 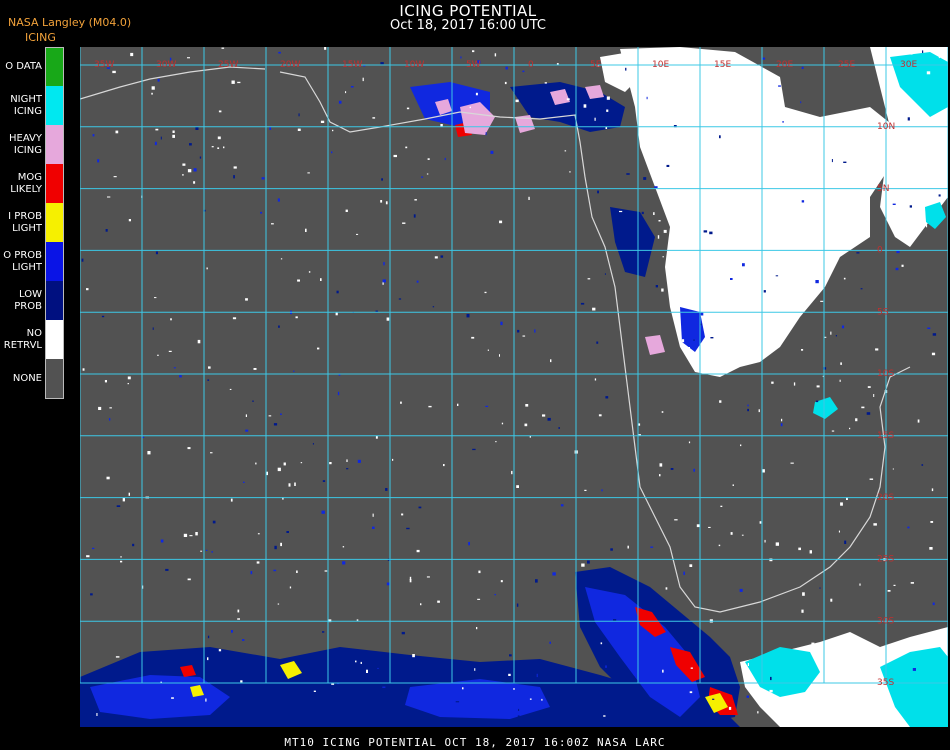 What do you see at coordinates (28, 300) in the screenshot?
I see `legend-label: LOW PROB` at bounding box center [28, 300].